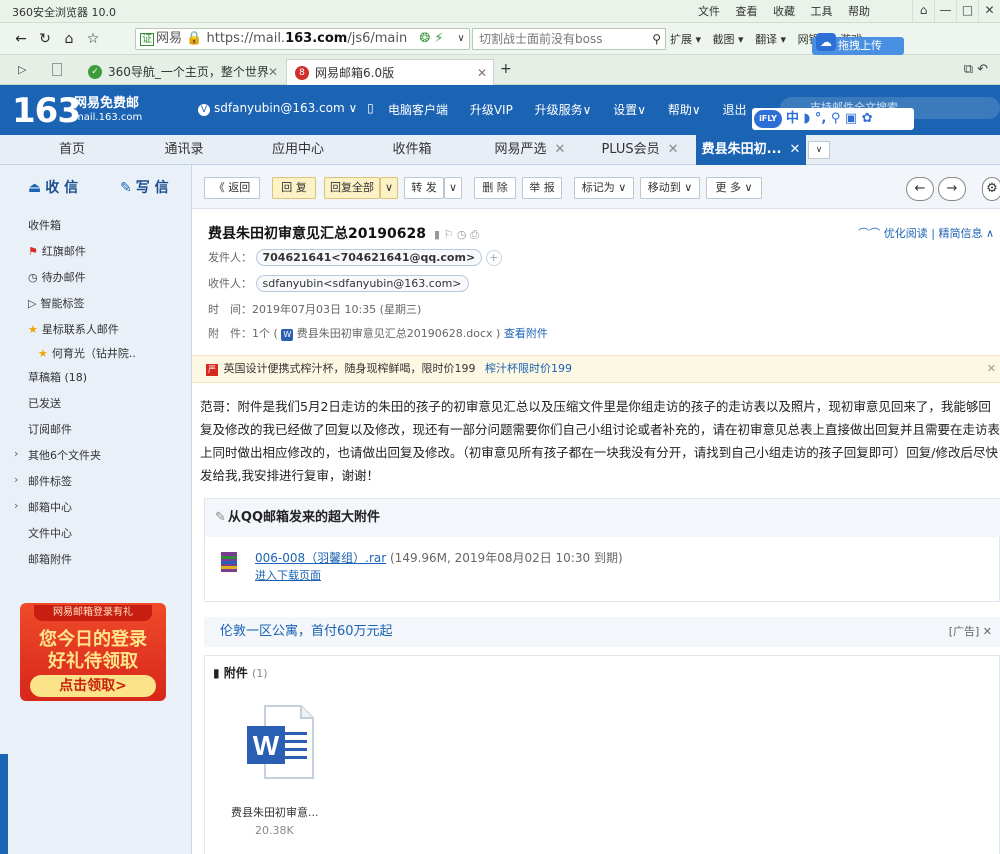  I want to click on extension-menu: 扩展 ▾, so click(685, 39).